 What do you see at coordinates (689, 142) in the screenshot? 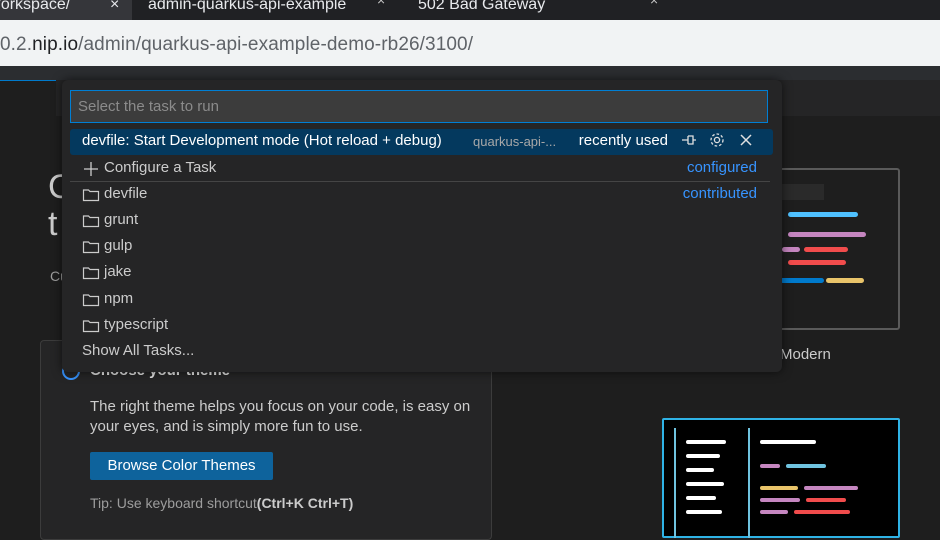
I see `pin-icon` at bounding box center [689, 142].